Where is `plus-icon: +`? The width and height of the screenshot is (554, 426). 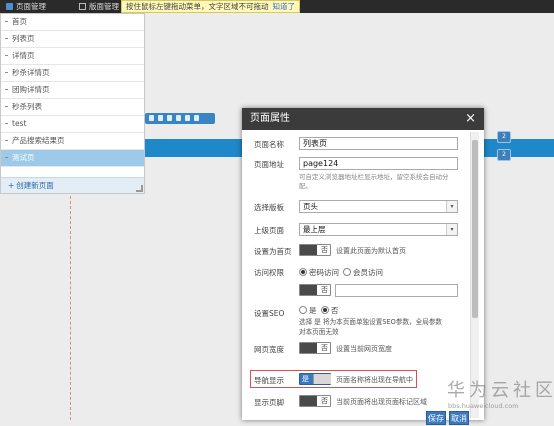 plus-icon: + is located at coordinates (11, 185).